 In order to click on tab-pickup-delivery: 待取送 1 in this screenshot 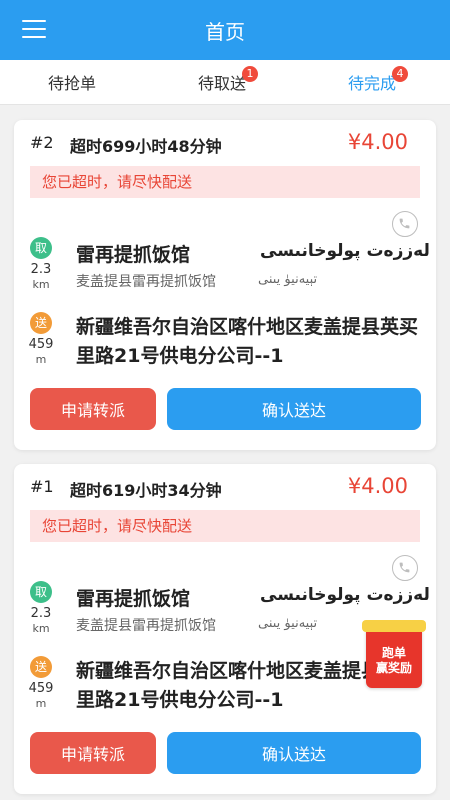, I will do `click(228, 80)`.